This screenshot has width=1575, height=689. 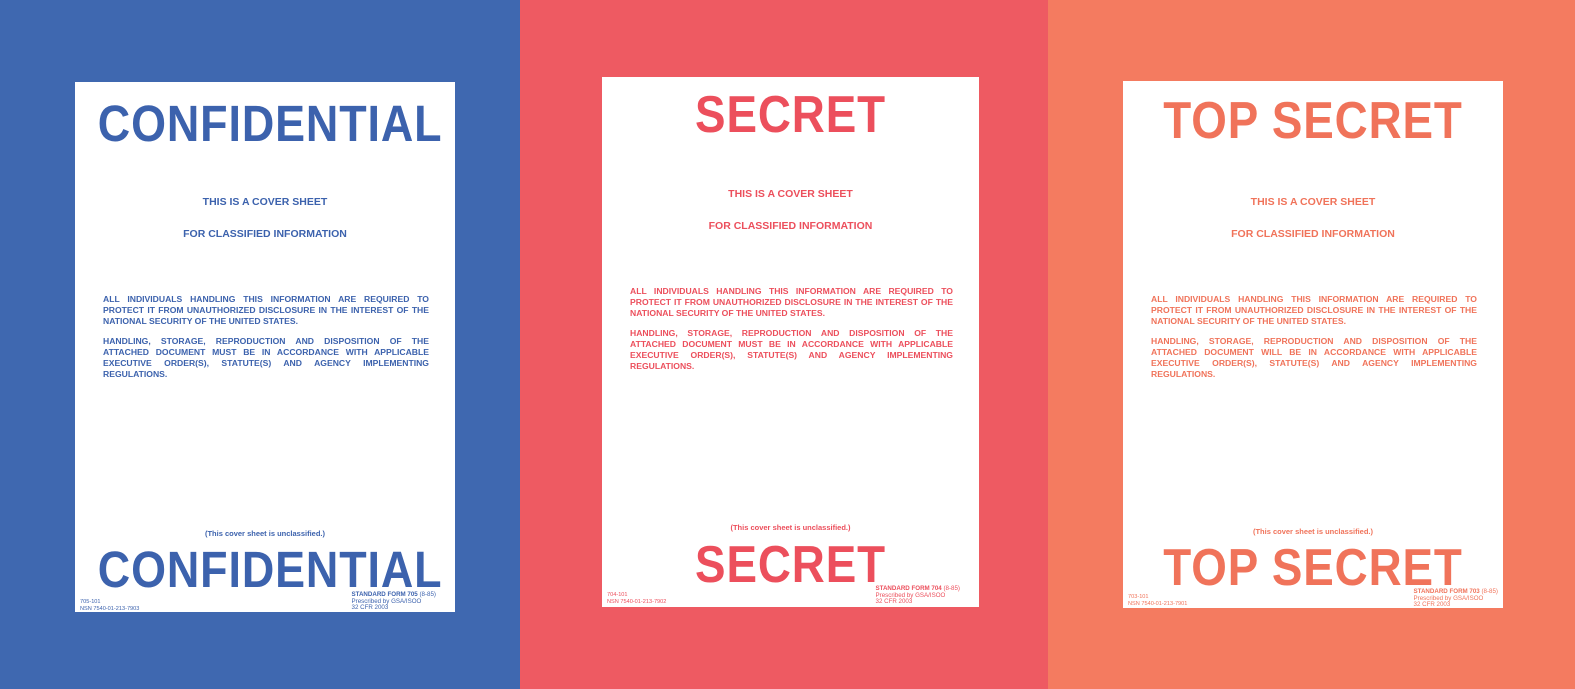 I want to click on top-heading: SECRET, so click(x=790, y=115).